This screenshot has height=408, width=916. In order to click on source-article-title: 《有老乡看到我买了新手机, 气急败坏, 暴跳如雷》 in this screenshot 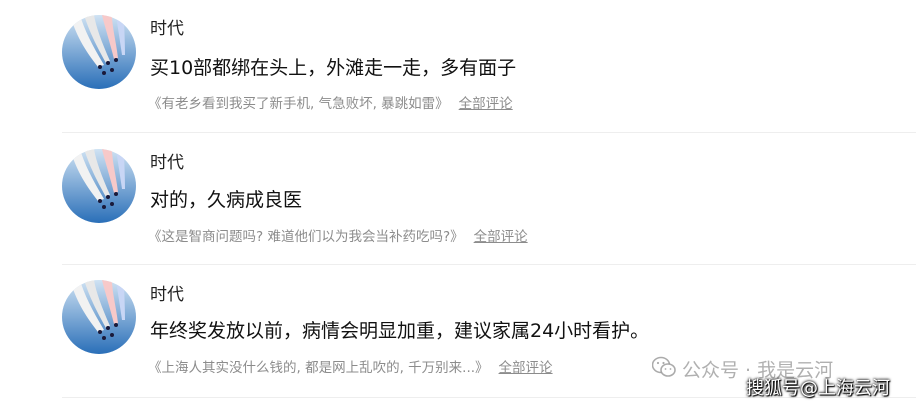, I will do `click(298, 104)`.